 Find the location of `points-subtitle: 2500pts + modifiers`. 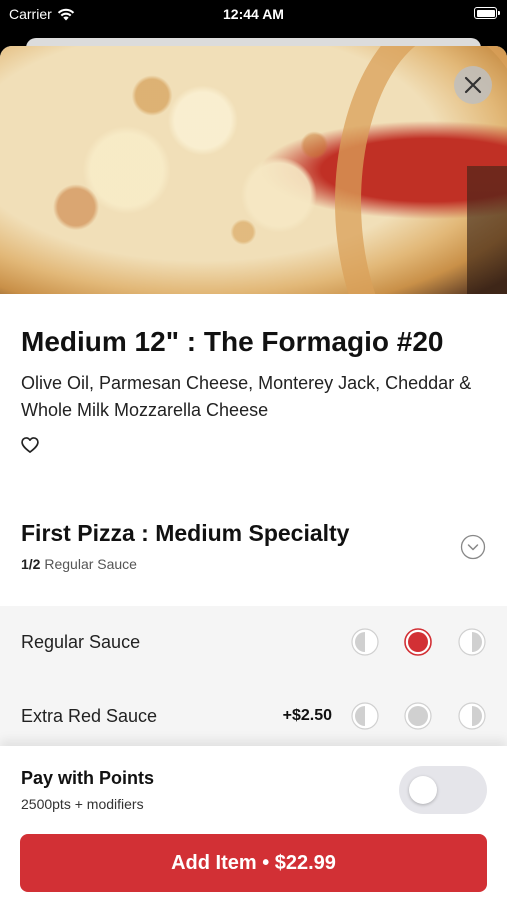

points-subtitle: 2500pts + modifiers is located at coordinates (82, 804).